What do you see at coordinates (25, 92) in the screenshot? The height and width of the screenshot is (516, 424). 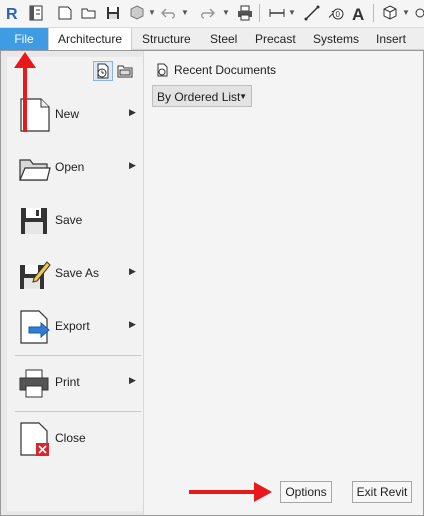 I see `annotation-arrow-up` at bounding box center [25, 92].